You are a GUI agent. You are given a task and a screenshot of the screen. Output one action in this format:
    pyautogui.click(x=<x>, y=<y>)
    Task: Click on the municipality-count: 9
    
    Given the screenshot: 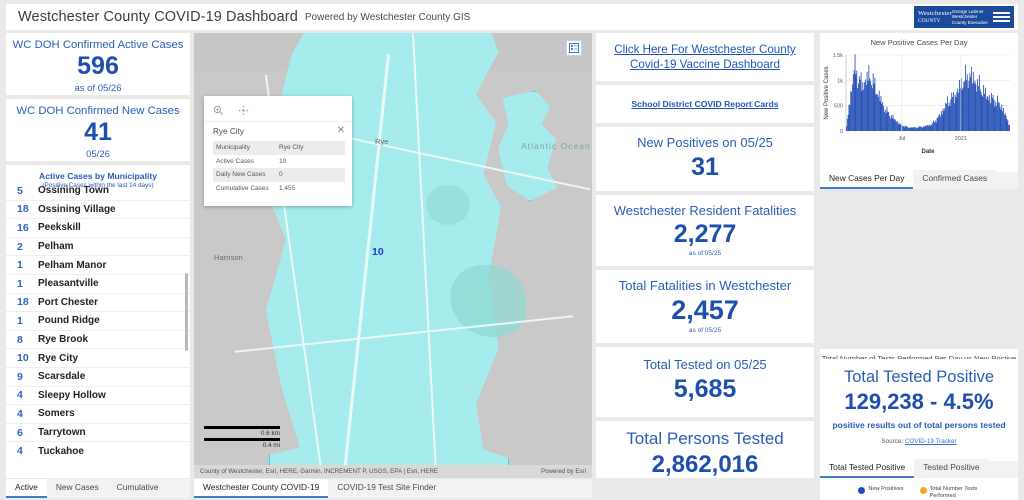 What is the action you would take?
    pyautogui.click(x=20, y=376)
    